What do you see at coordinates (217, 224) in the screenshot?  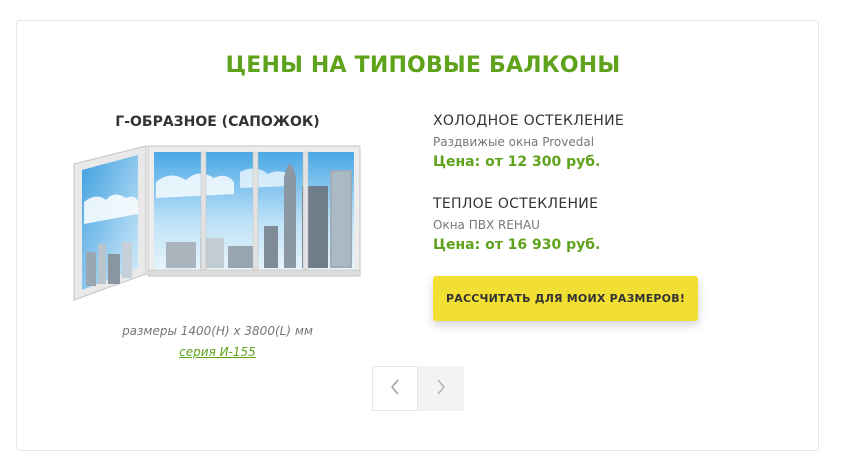 I see `balcony-window-image` at bounding box center [217, 224].